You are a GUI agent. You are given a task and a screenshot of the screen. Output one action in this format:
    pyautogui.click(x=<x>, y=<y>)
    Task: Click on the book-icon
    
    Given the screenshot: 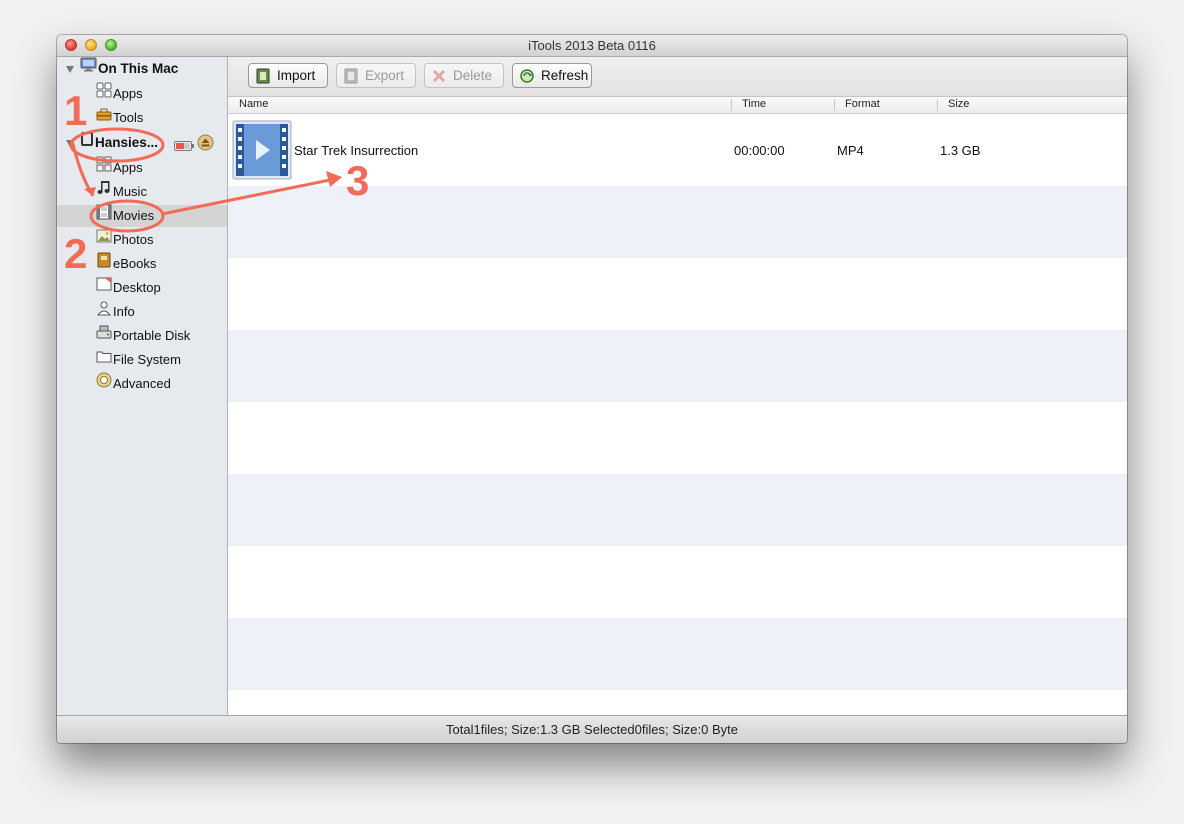 What is the action you would take?
    pyautogui.click(x=104, y=263)
    